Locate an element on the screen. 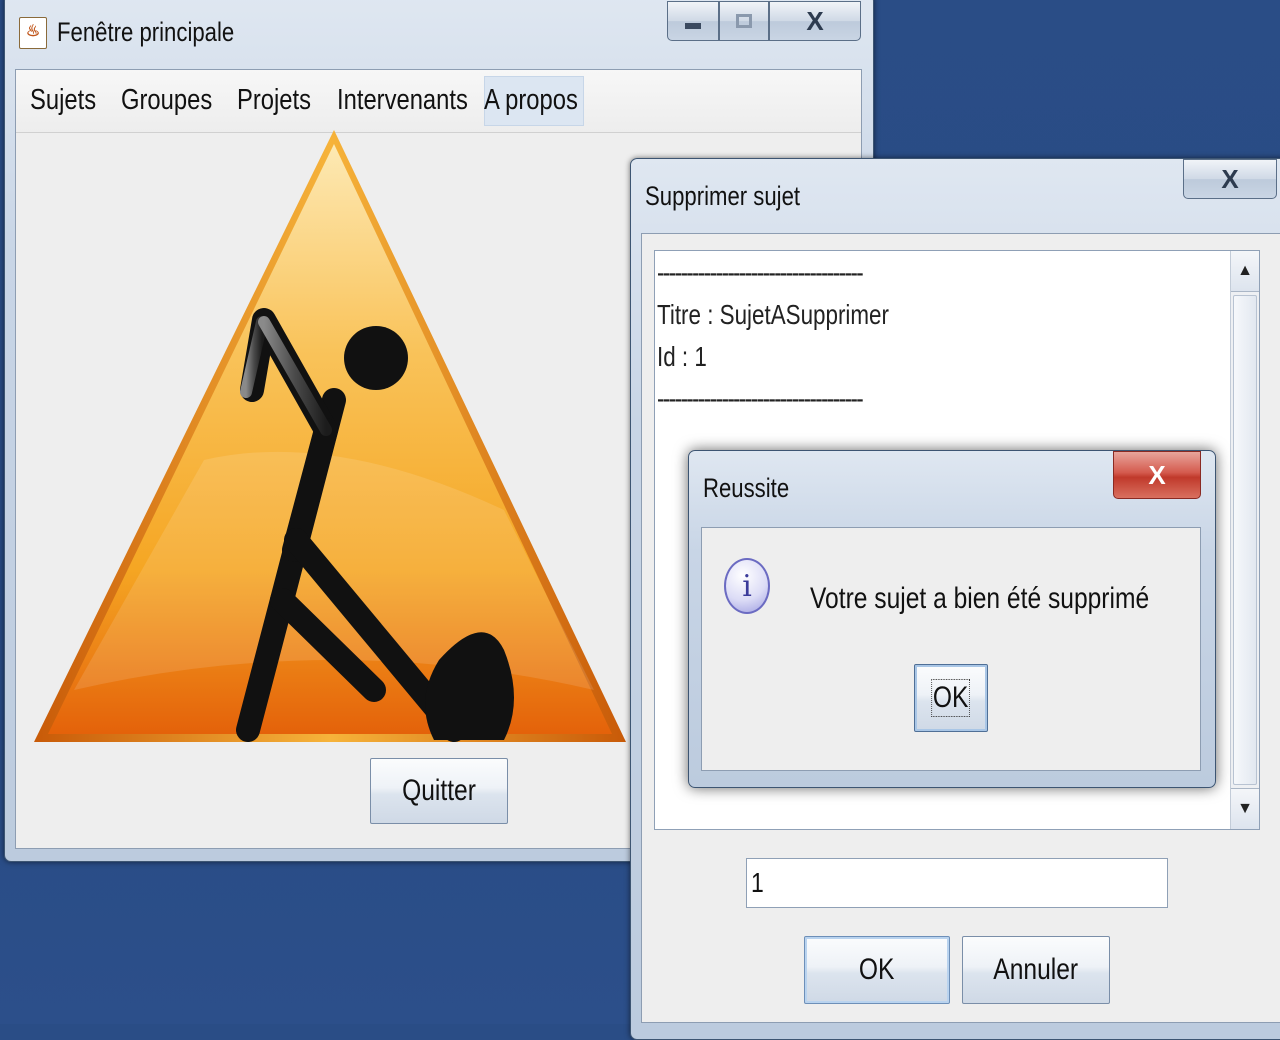 The height and width of the screenshot is (1040, 1280). scroll-down-arrow-icon: ▼ is located at coordinates (1245, 808).